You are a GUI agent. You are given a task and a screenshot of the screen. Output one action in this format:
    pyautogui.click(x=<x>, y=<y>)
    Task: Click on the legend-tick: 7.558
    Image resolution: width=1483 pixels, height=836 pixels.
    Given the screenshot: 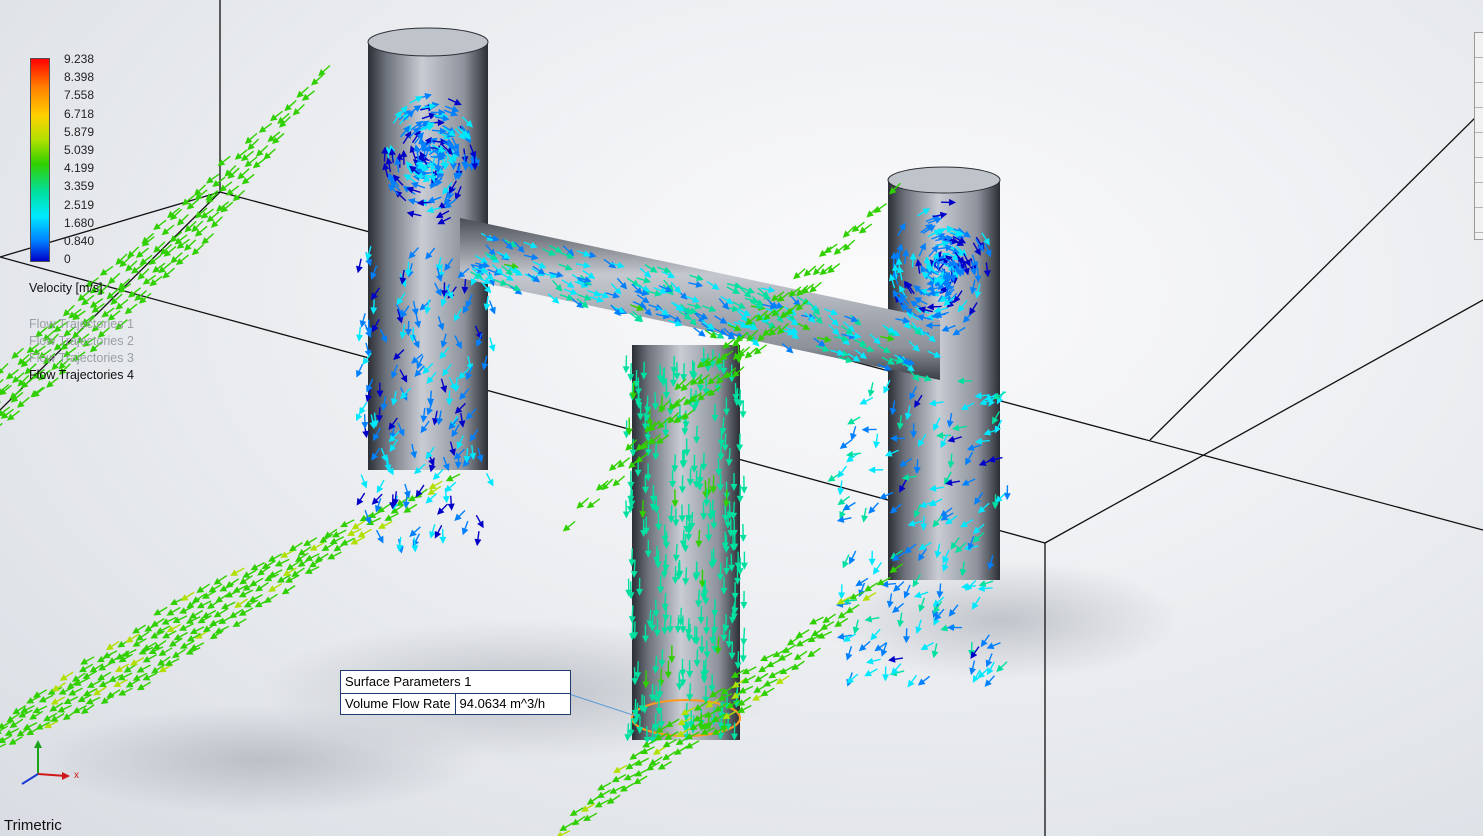 What is the action you would take?
    pyautogui.click(x=79, y=95)
    